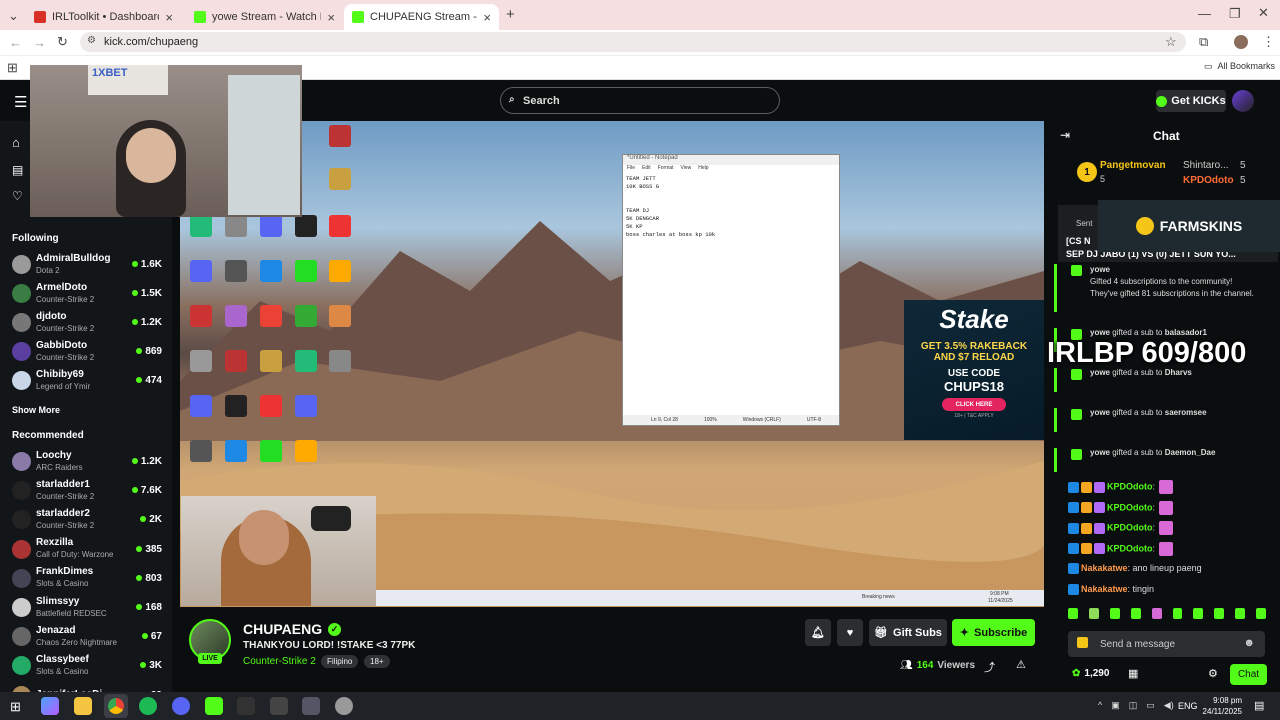 This screenshot has height=720, width=1280. I want to click on system-tray: ^ ▣ ◫ ▭ ◀), so click(1136, 705).